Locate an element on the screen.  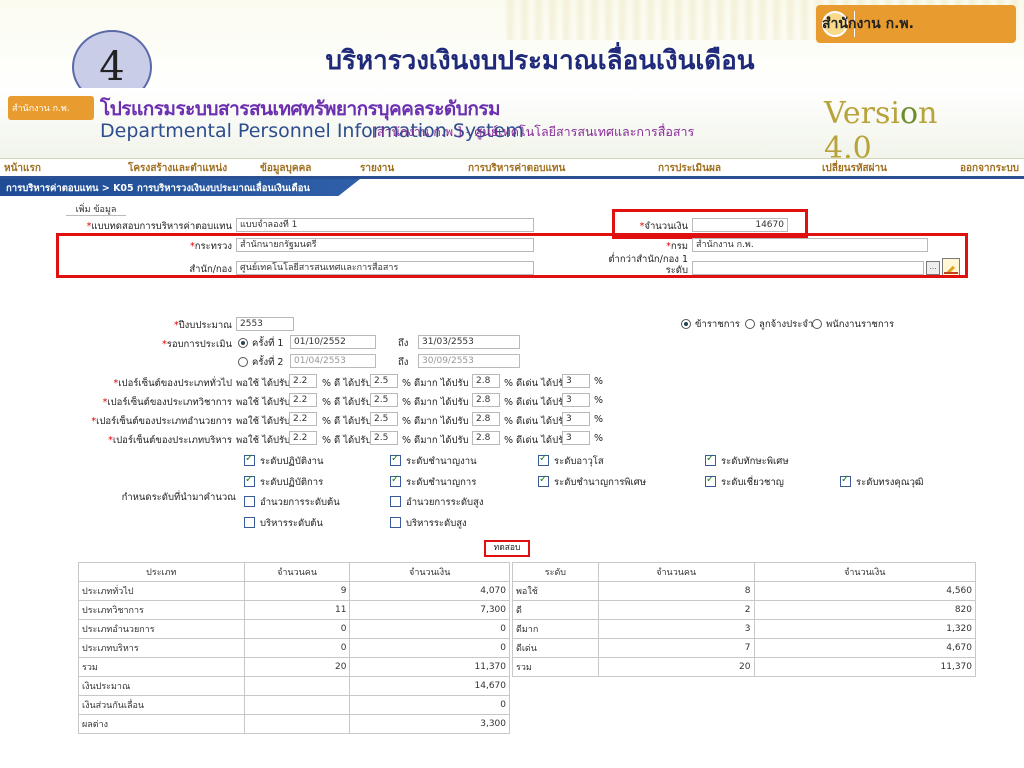
level-label: ระดับชำนาญการ is located at coordinates (441, 482).